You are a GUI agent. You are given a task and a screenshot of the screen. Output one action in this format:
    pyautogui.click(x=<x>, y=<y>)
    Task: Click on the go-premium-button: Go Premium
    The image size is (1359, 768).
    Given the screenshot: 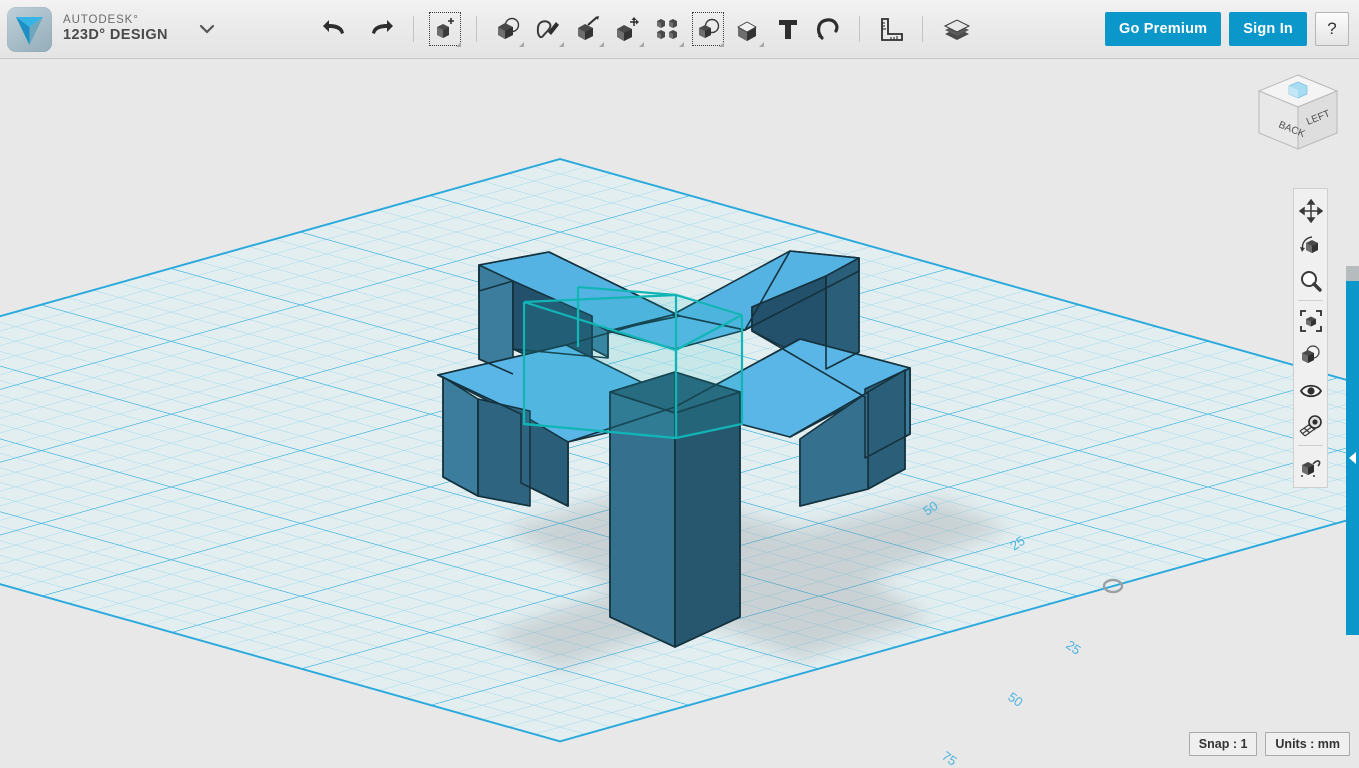 What is the action you would take?
    pyautogui.click(x=1163, y=29)
    